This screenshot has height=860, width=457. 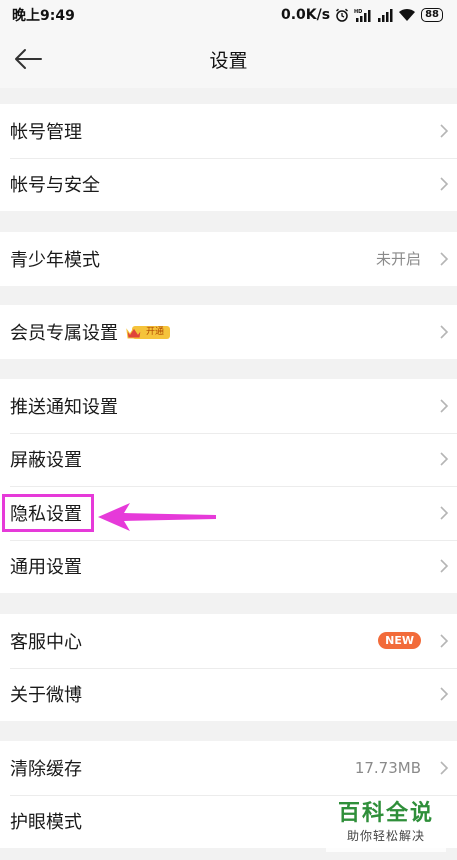 I want to click on page-title: 设置, so click(x=228, y=60).